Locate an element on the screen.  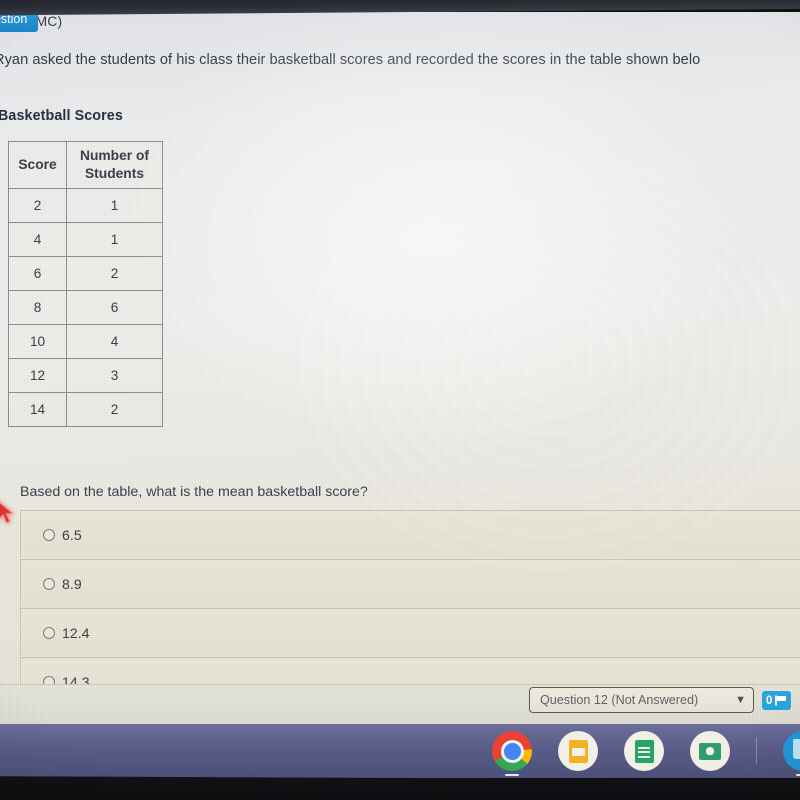
chrome-icon is located at coordinates (512, 753).